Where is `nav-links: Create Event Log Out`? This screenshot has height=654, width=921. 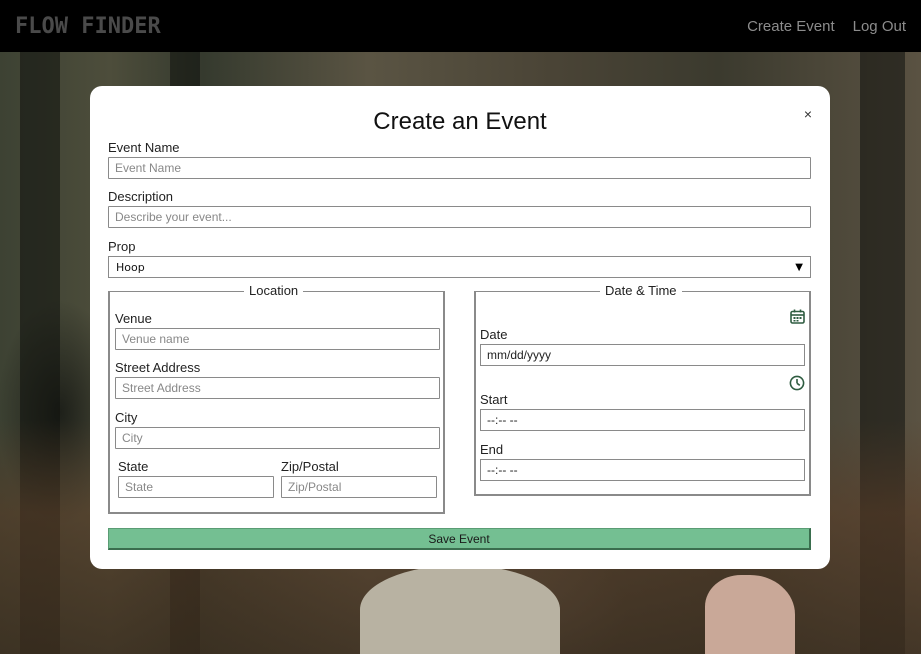
nav-links: Create Event Log Out is located at coordinates (826, 26).